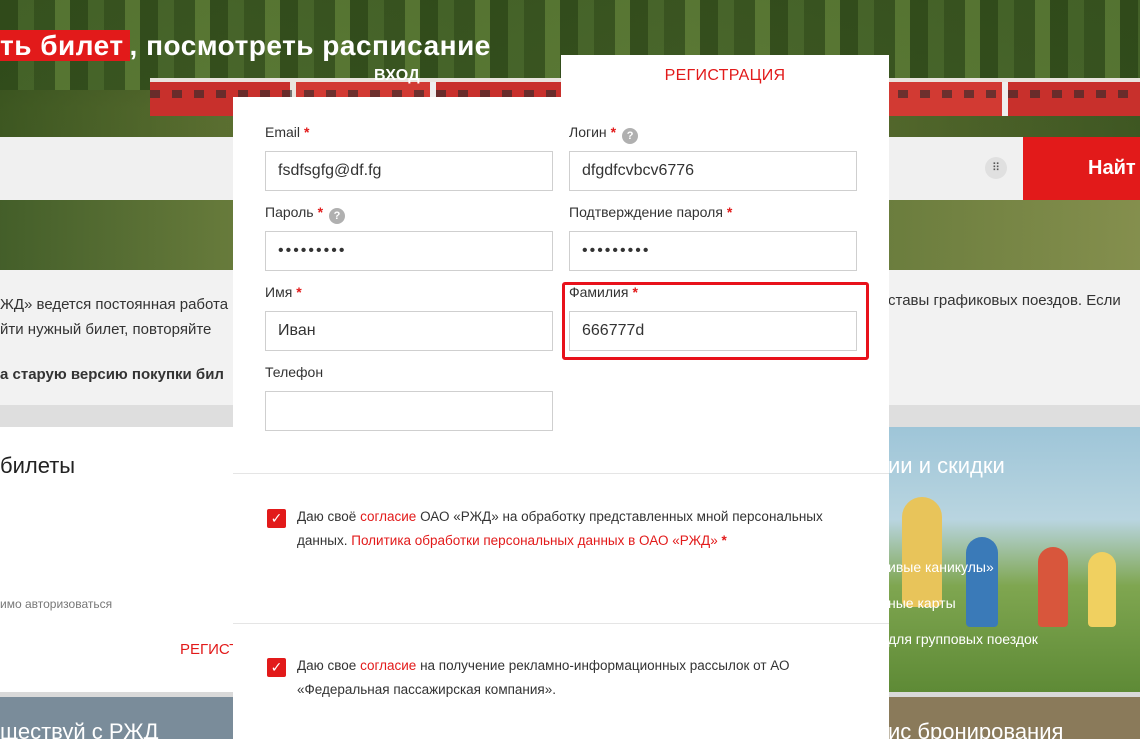 Image resolution: width=1140 pixels, height=739 pixels. What do you see at coordinates (65, 45) in the screenshot?
I see `hero-title-highlight: ть билет` at bounding box center [65, 45].